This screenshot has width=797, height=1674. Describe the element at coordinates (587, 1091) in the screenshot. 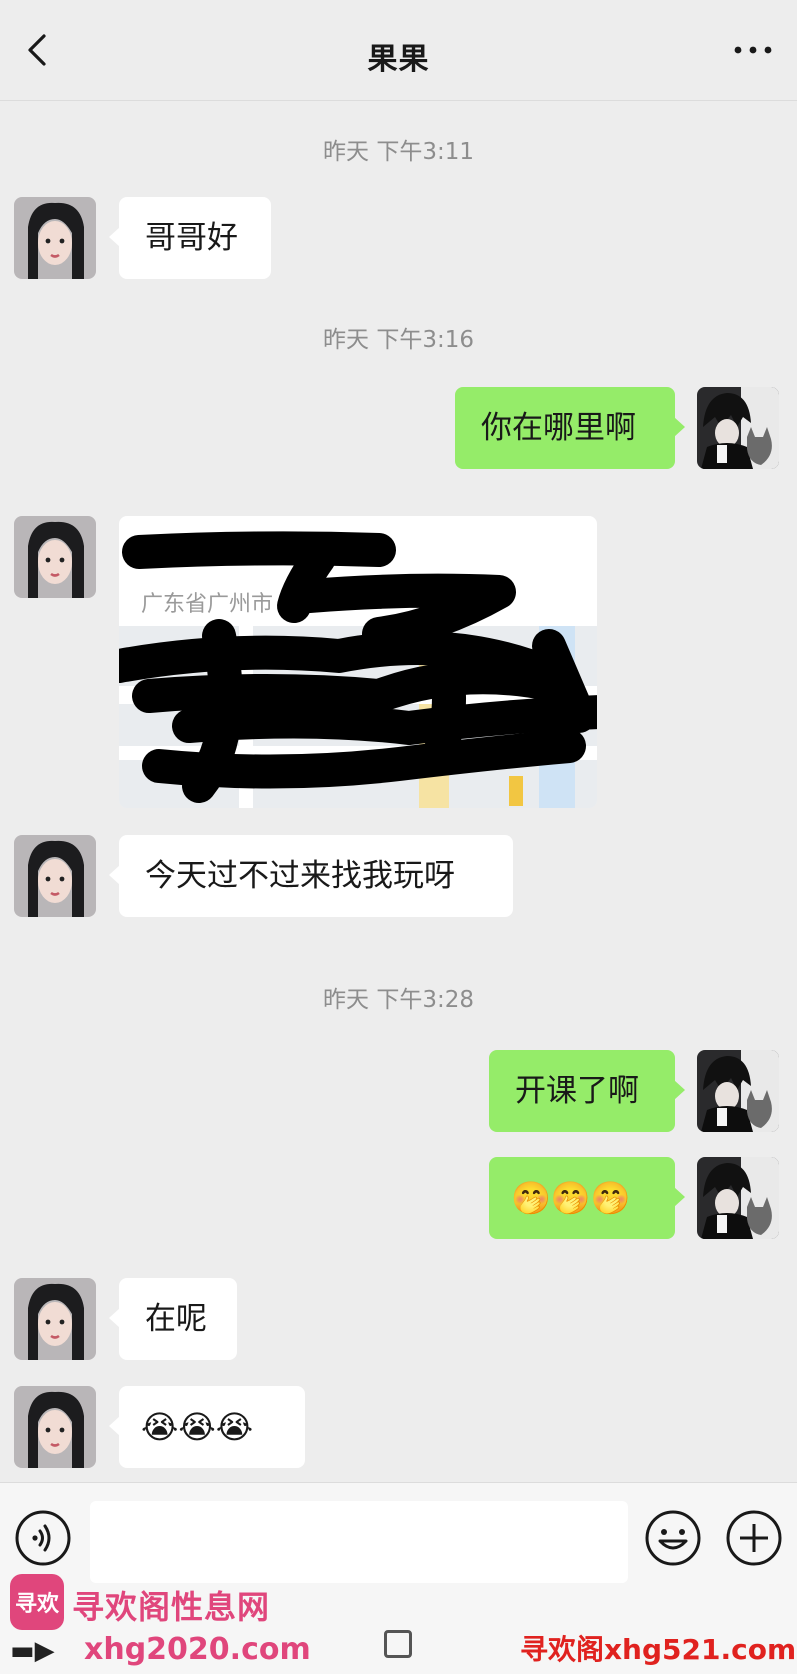

I see `message-bubble-sent: 开课了啊` at that location.